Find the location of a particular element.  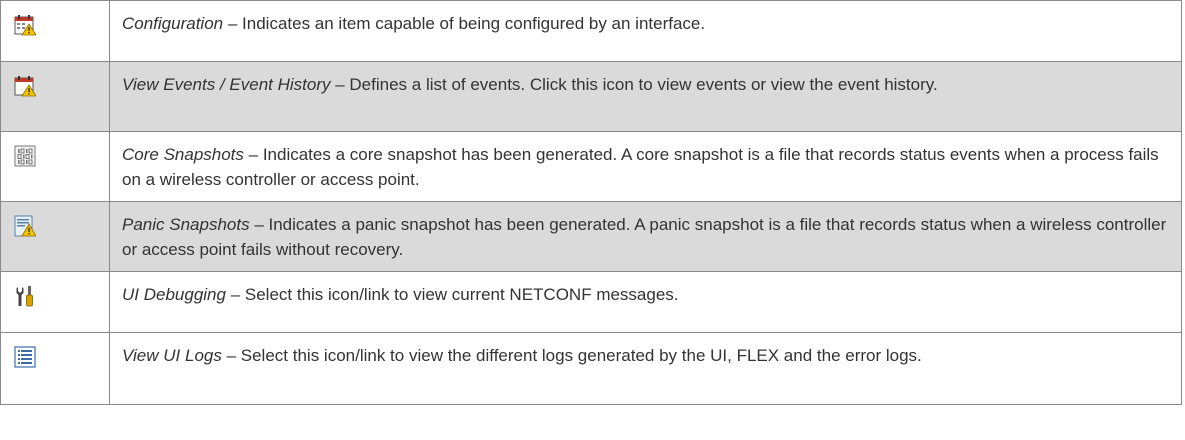

document-warning-icon is located at coordinates (25, 226).